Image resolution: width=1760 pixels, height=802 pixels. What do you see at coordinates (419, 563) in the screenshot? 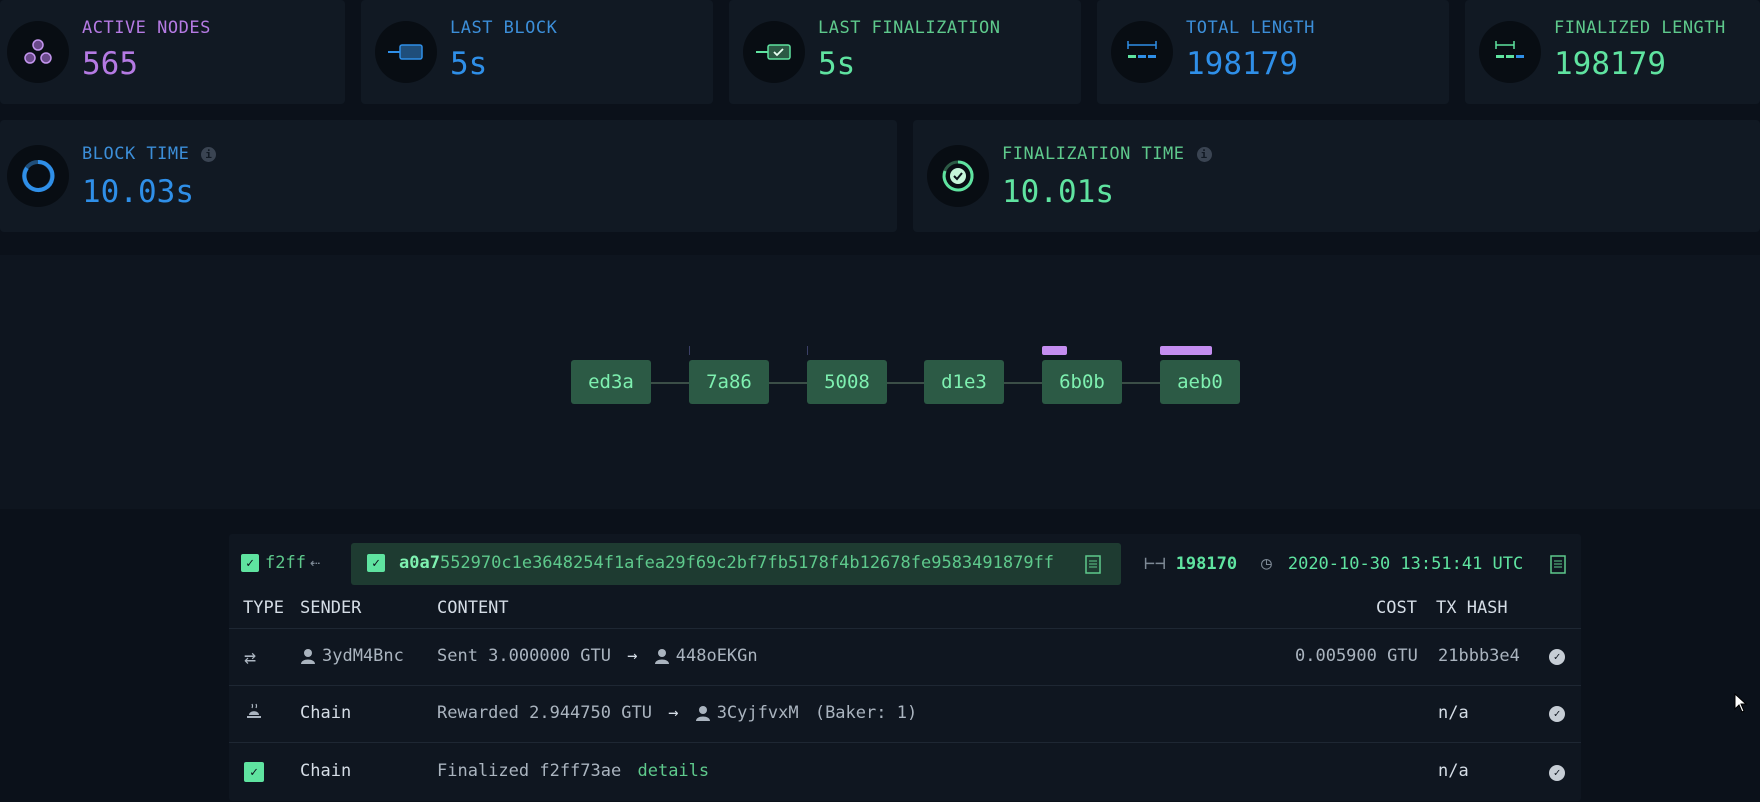
I see `block-hash-prefix: a0a7` at bounding box center [419, 563].